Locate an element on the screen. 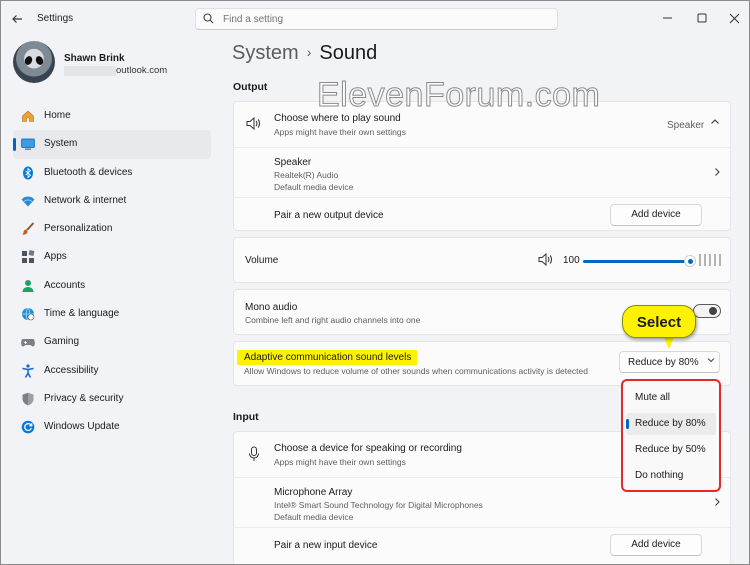  minimize-icon is located at coordinates (668, 18).